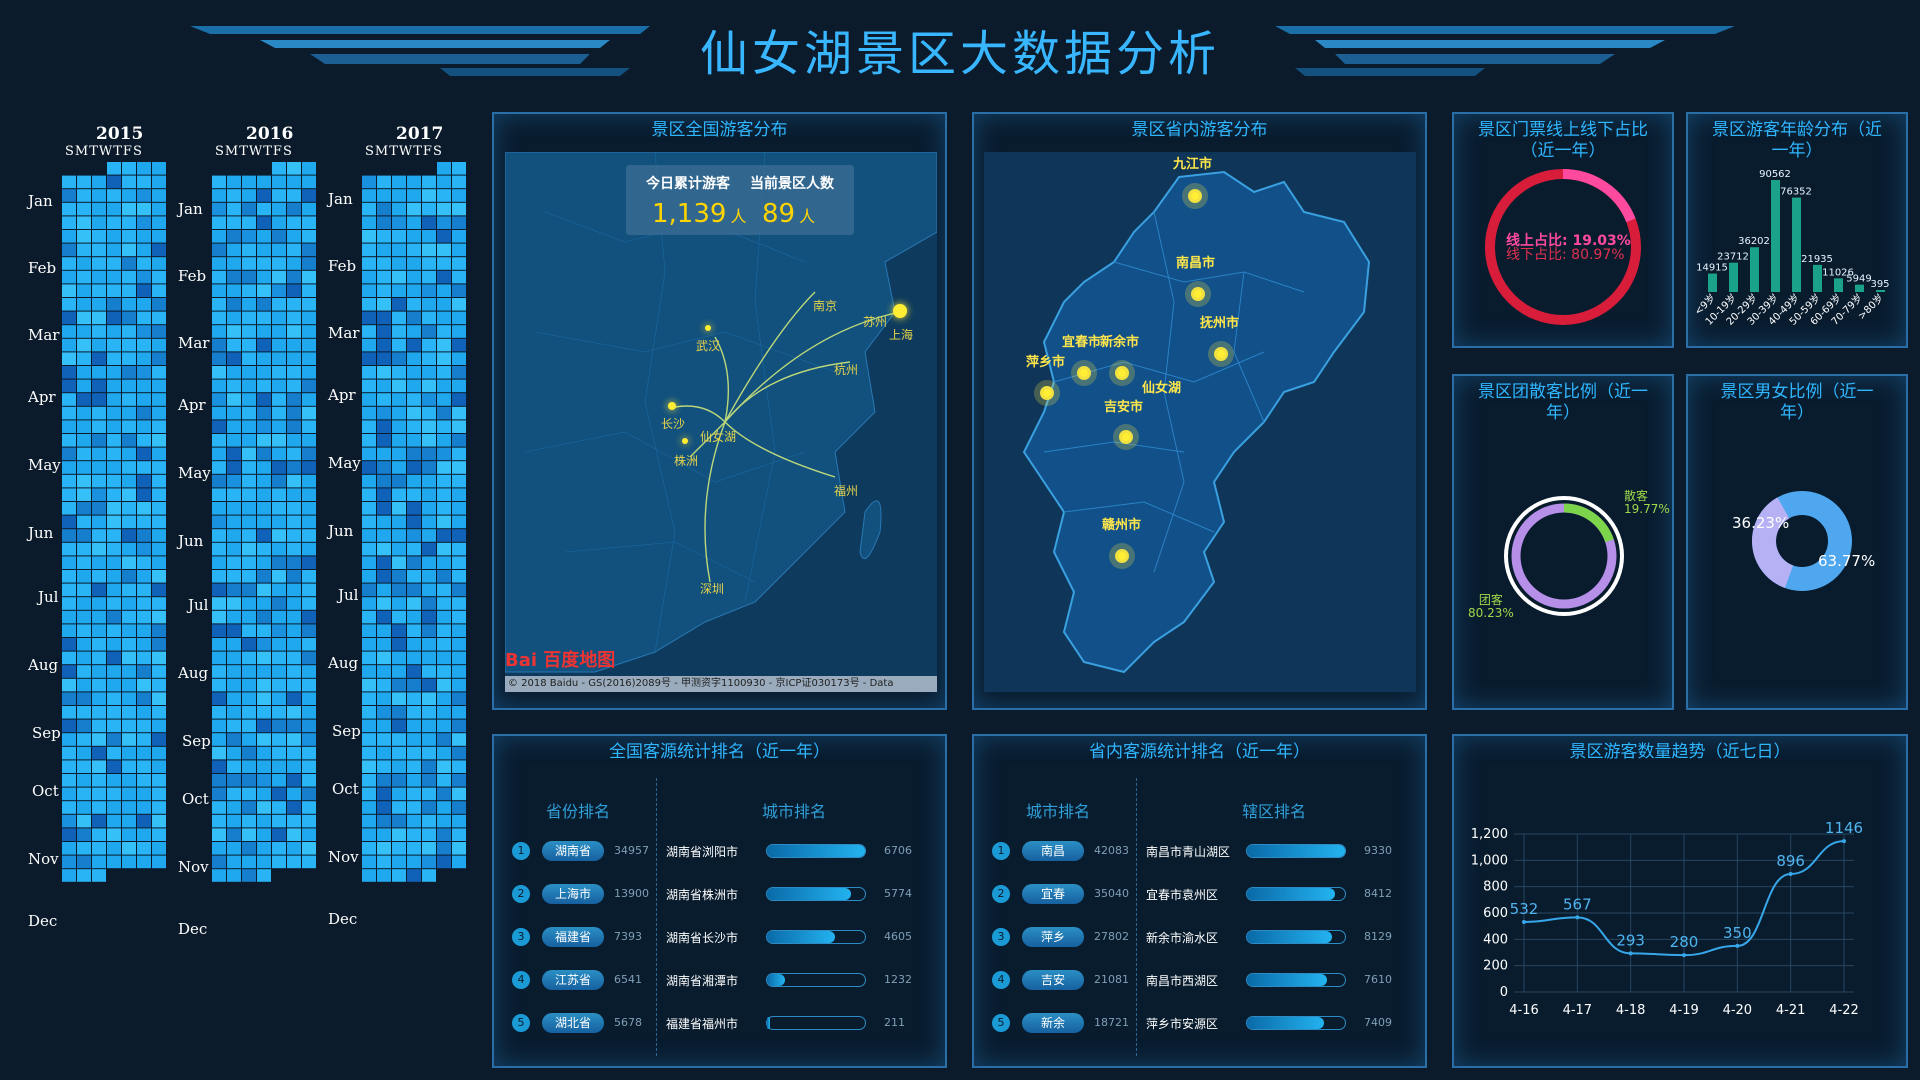  What do you see at coordinates (573, 894) in the screenshot?
I see `rank-name-pill: 上海市` at bounding box center [573, 894].